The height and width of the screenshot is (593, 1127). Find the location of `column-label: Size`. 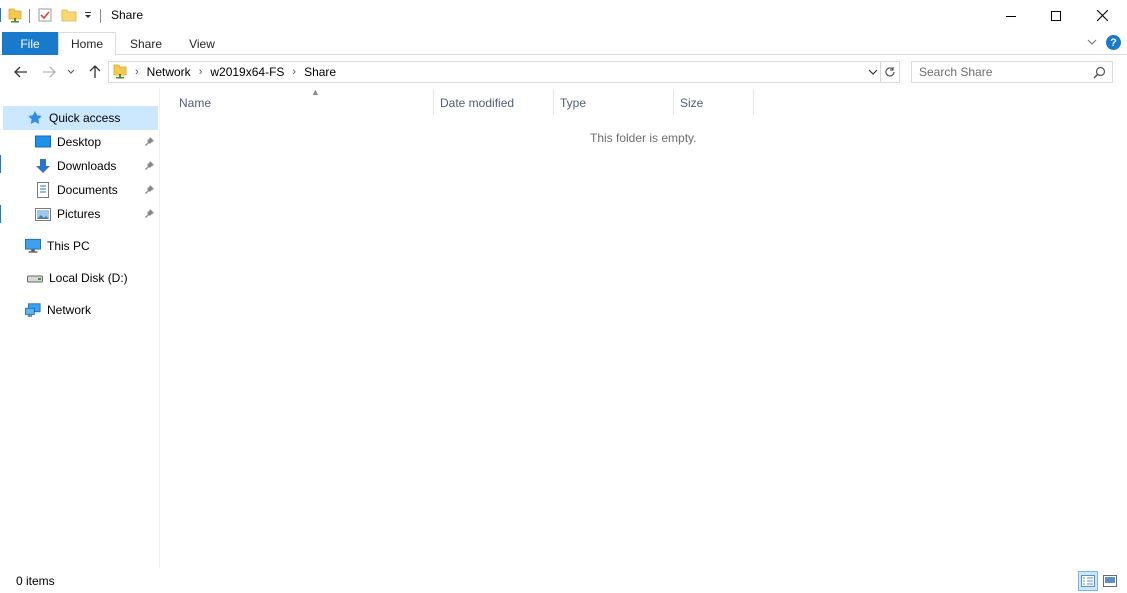

column-label: Size is located at coordinates (692, 102).